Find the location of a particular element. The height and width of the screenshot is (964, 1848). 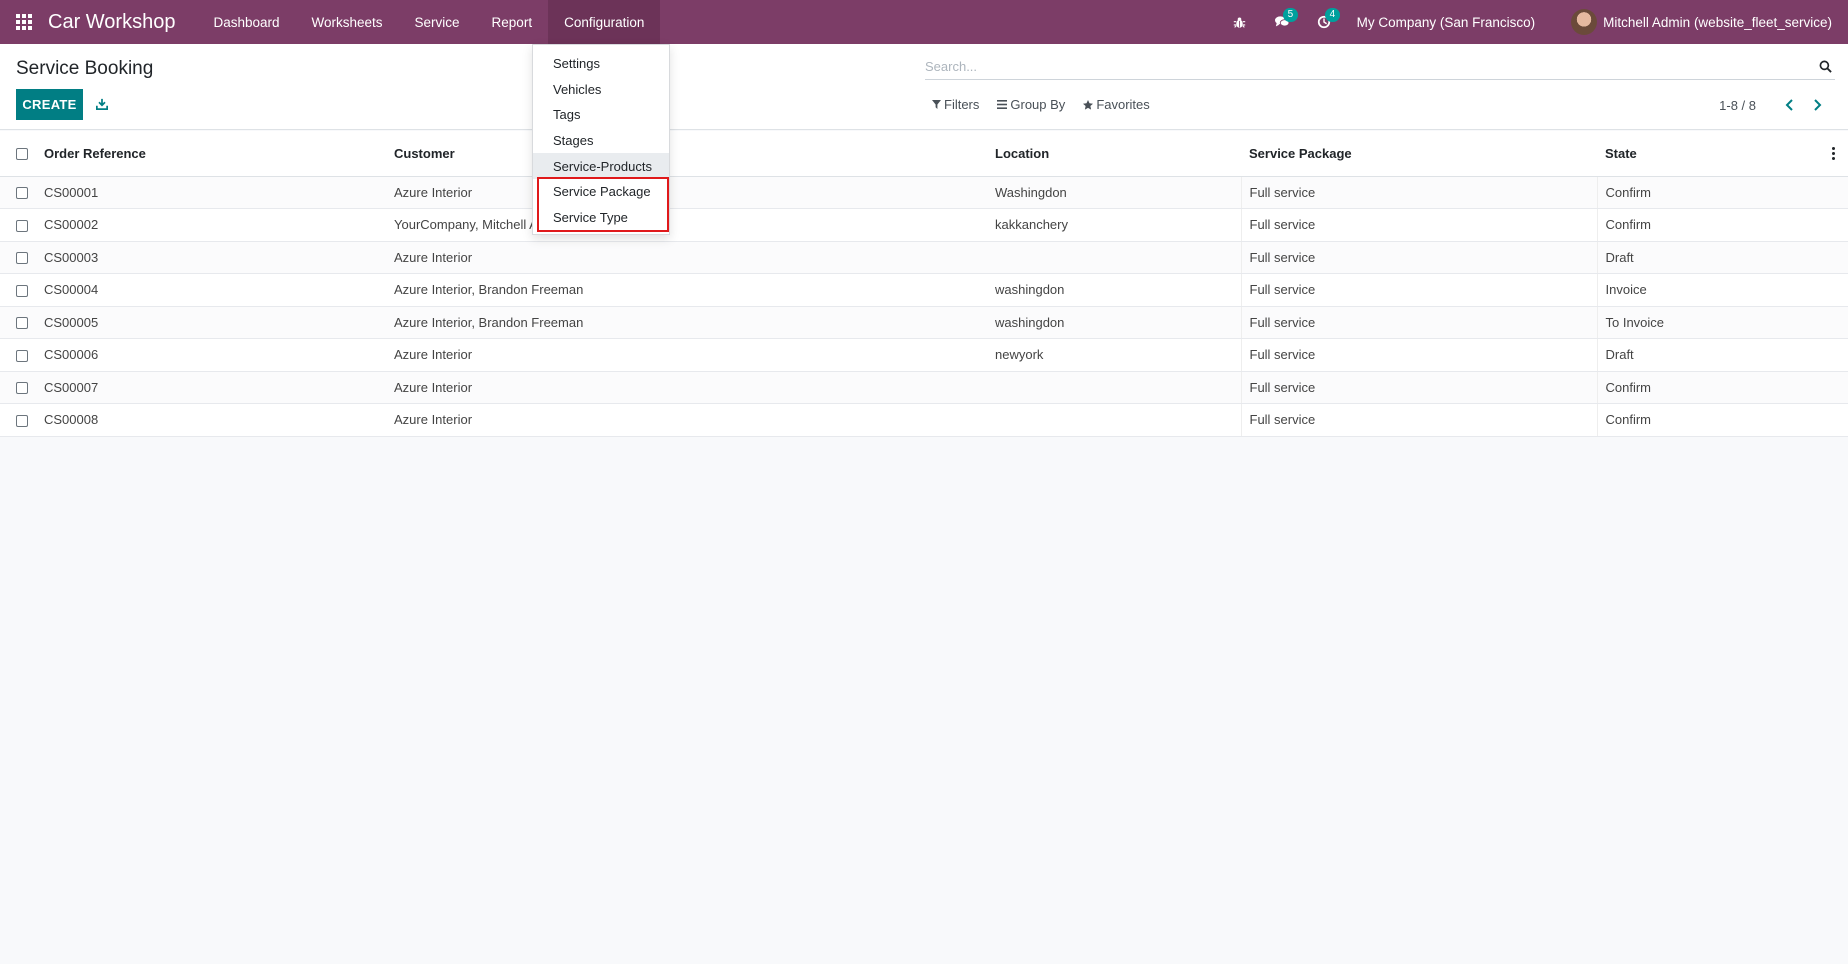

table-row: CS00008 Azure Interior Full service Confirm is located at coordinates (924, 420).